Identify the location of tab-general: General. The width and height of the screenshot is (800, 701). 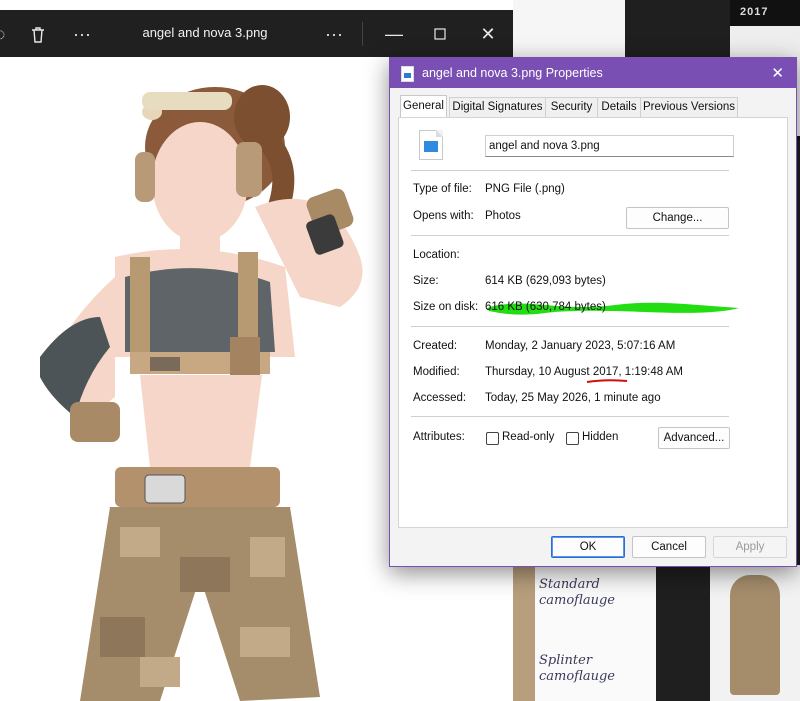
(423, 106).